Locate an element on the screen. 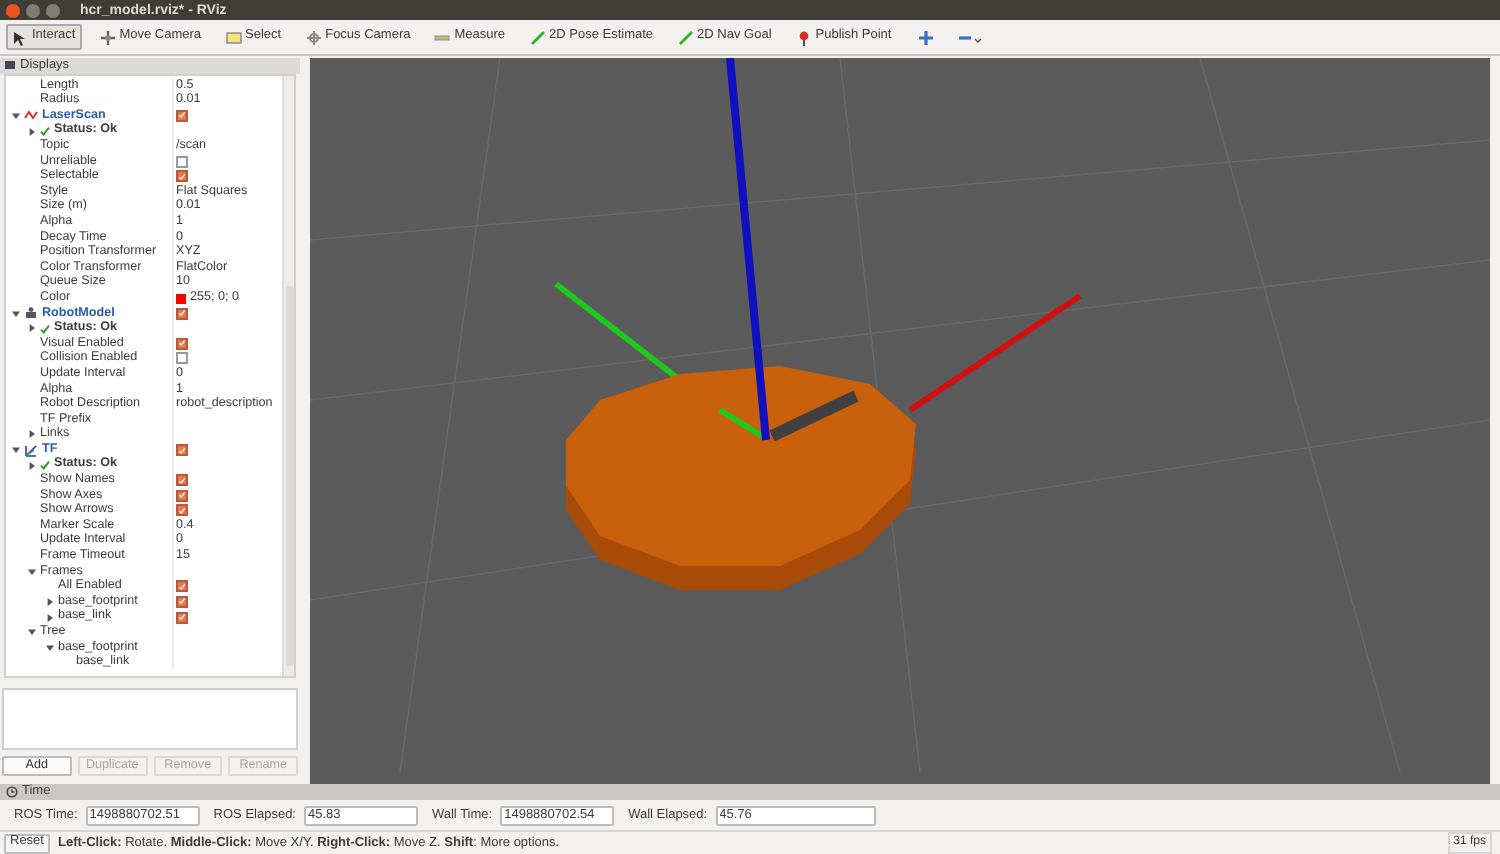  pin-icon is located at coordinates (803, 37).